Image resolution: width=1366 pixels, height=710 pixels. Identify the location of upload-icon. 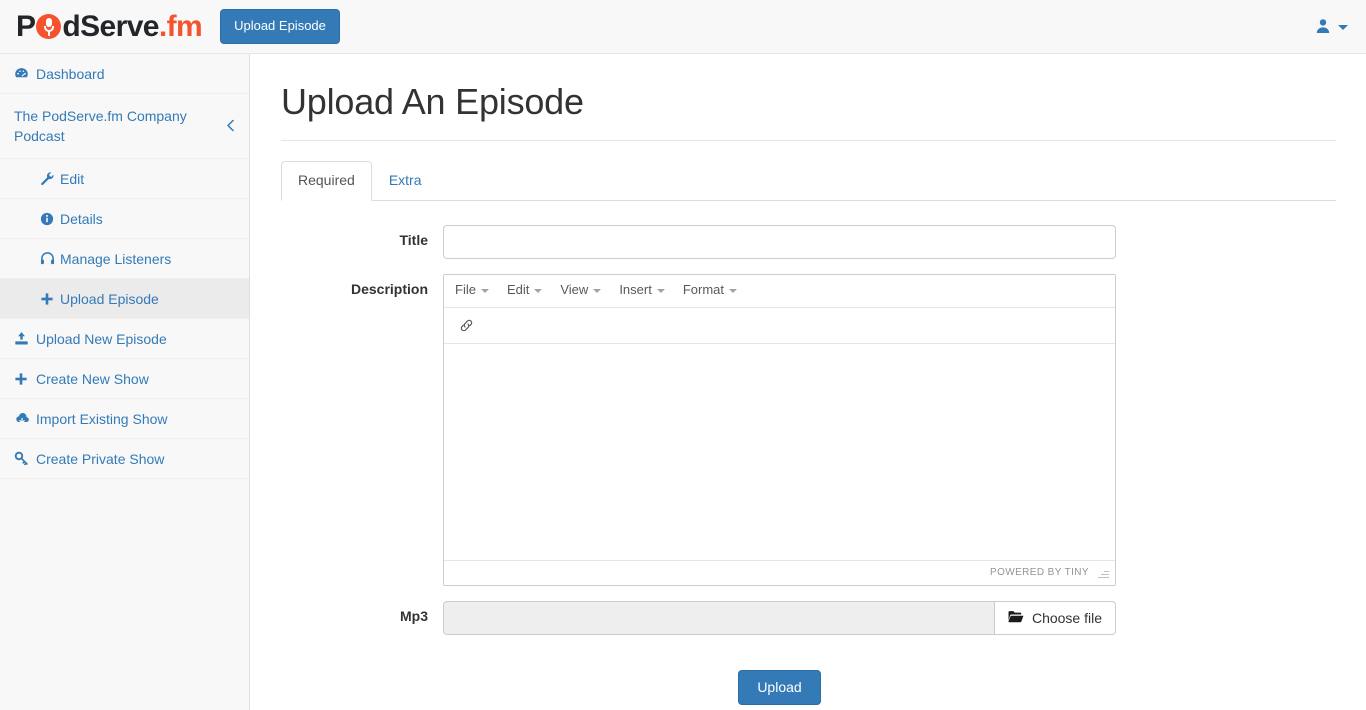
(25, 338).